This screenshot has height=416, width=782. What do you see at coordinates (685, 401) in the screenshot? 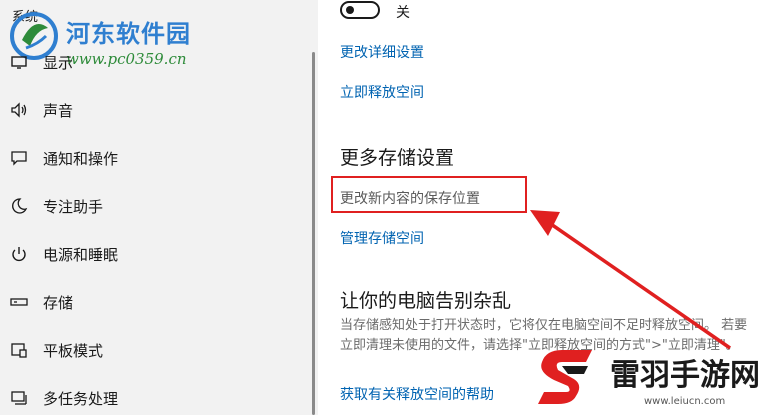
I see `brand-url: www.leiucn.com` at bounding box center [685, 401].